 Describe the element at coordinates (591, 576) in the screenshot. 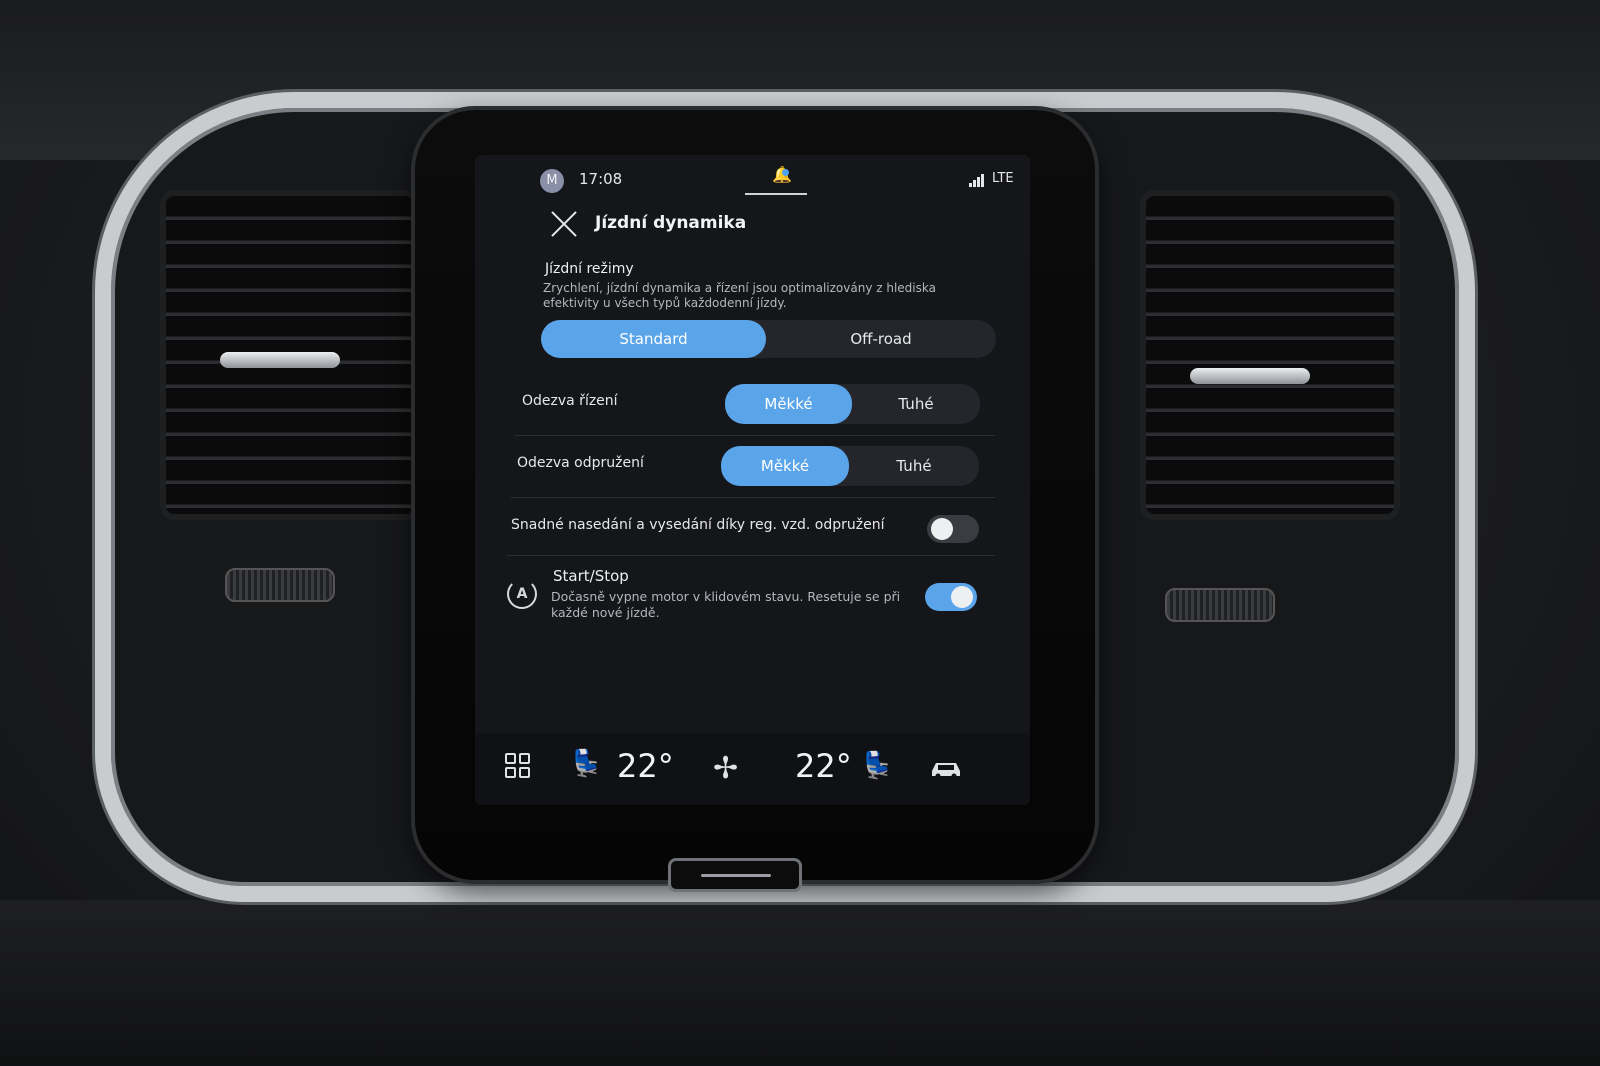

I see `start-stop-title: Start/Stop` at that location.